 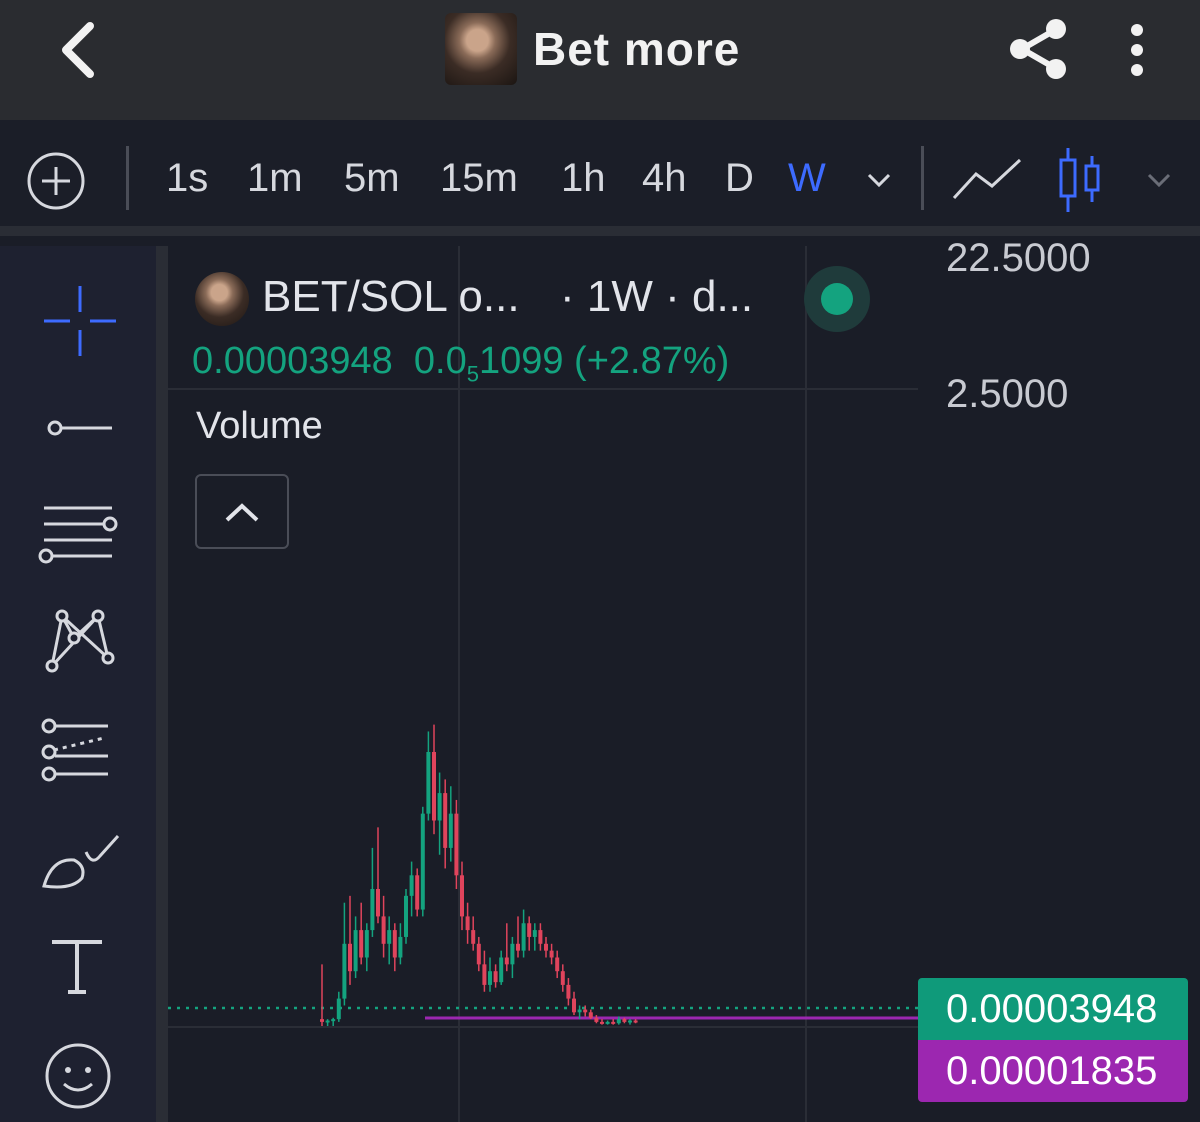 I want to click on timeframe-w: W, so click(x=807, y=178).